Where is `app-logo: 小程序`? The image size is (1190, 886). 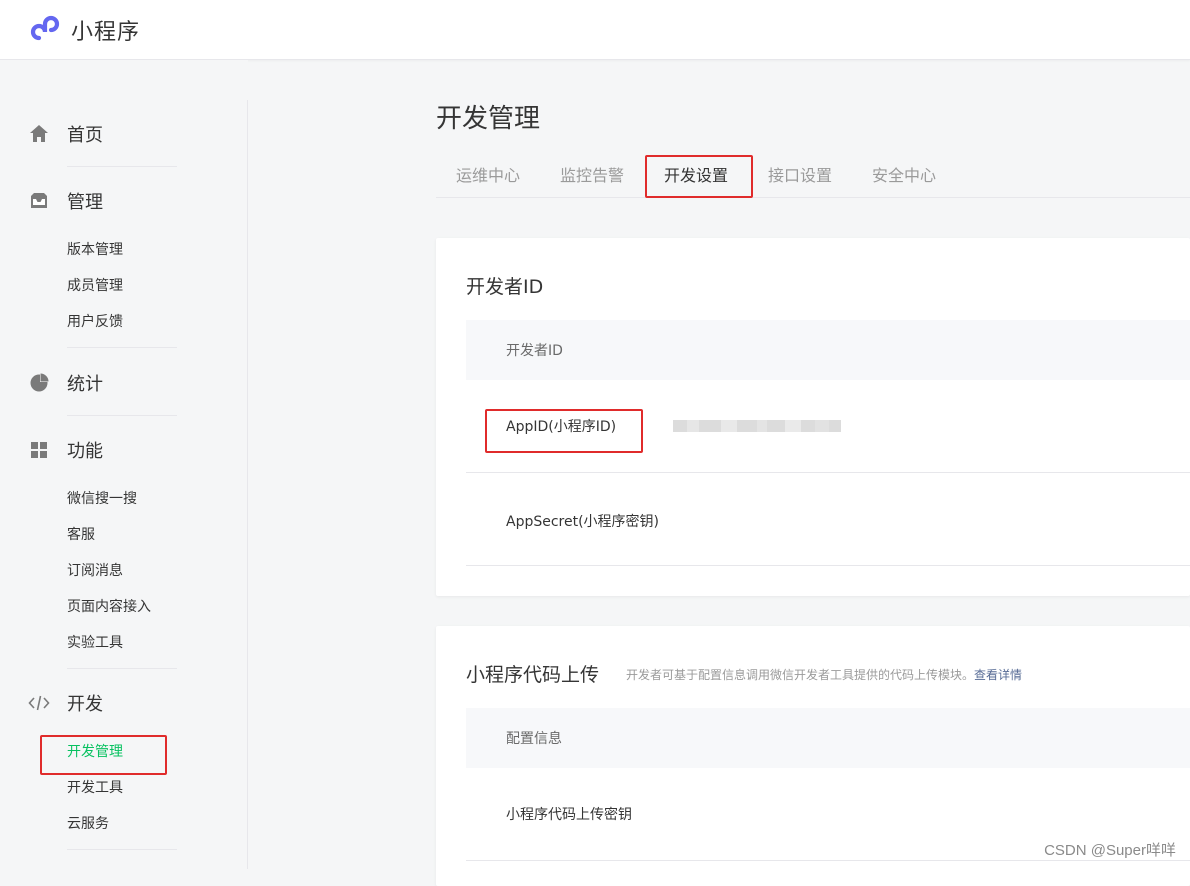 app-logo: 小程序 is located at coordinates (85, 30).